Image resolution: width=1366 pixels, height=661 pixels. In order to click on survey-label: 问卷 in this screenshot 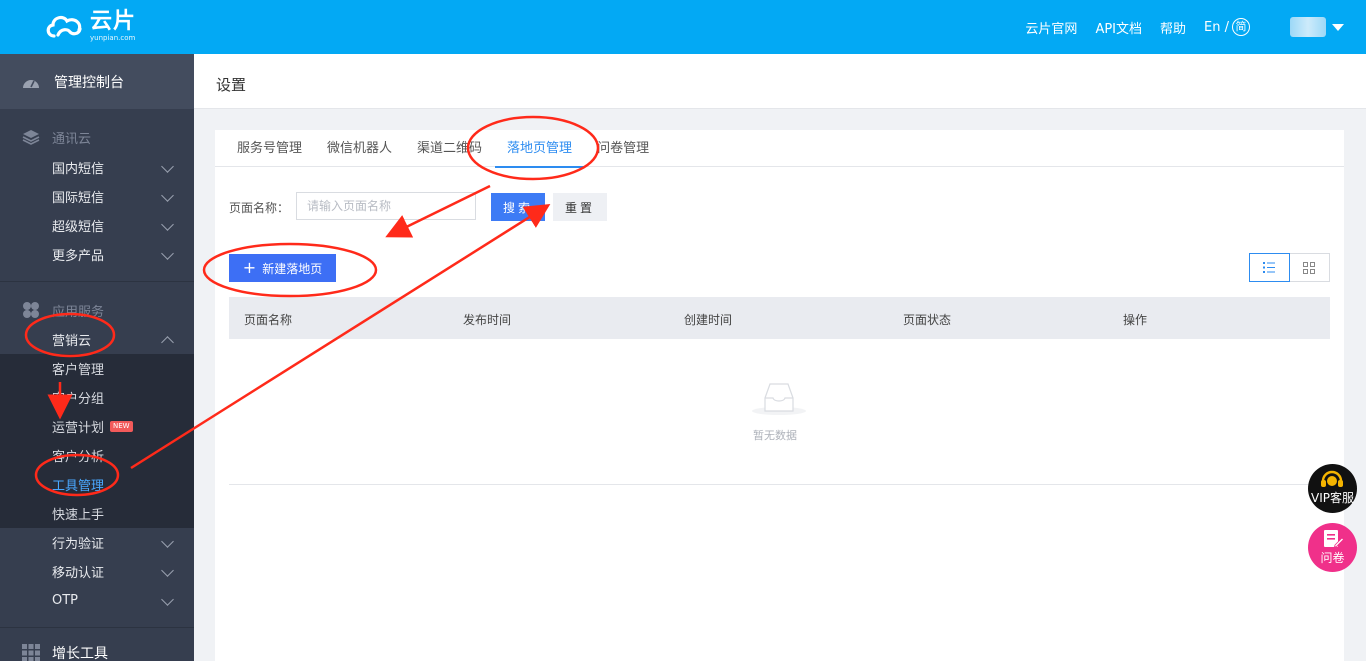, I will do `click(1332, 558)`.